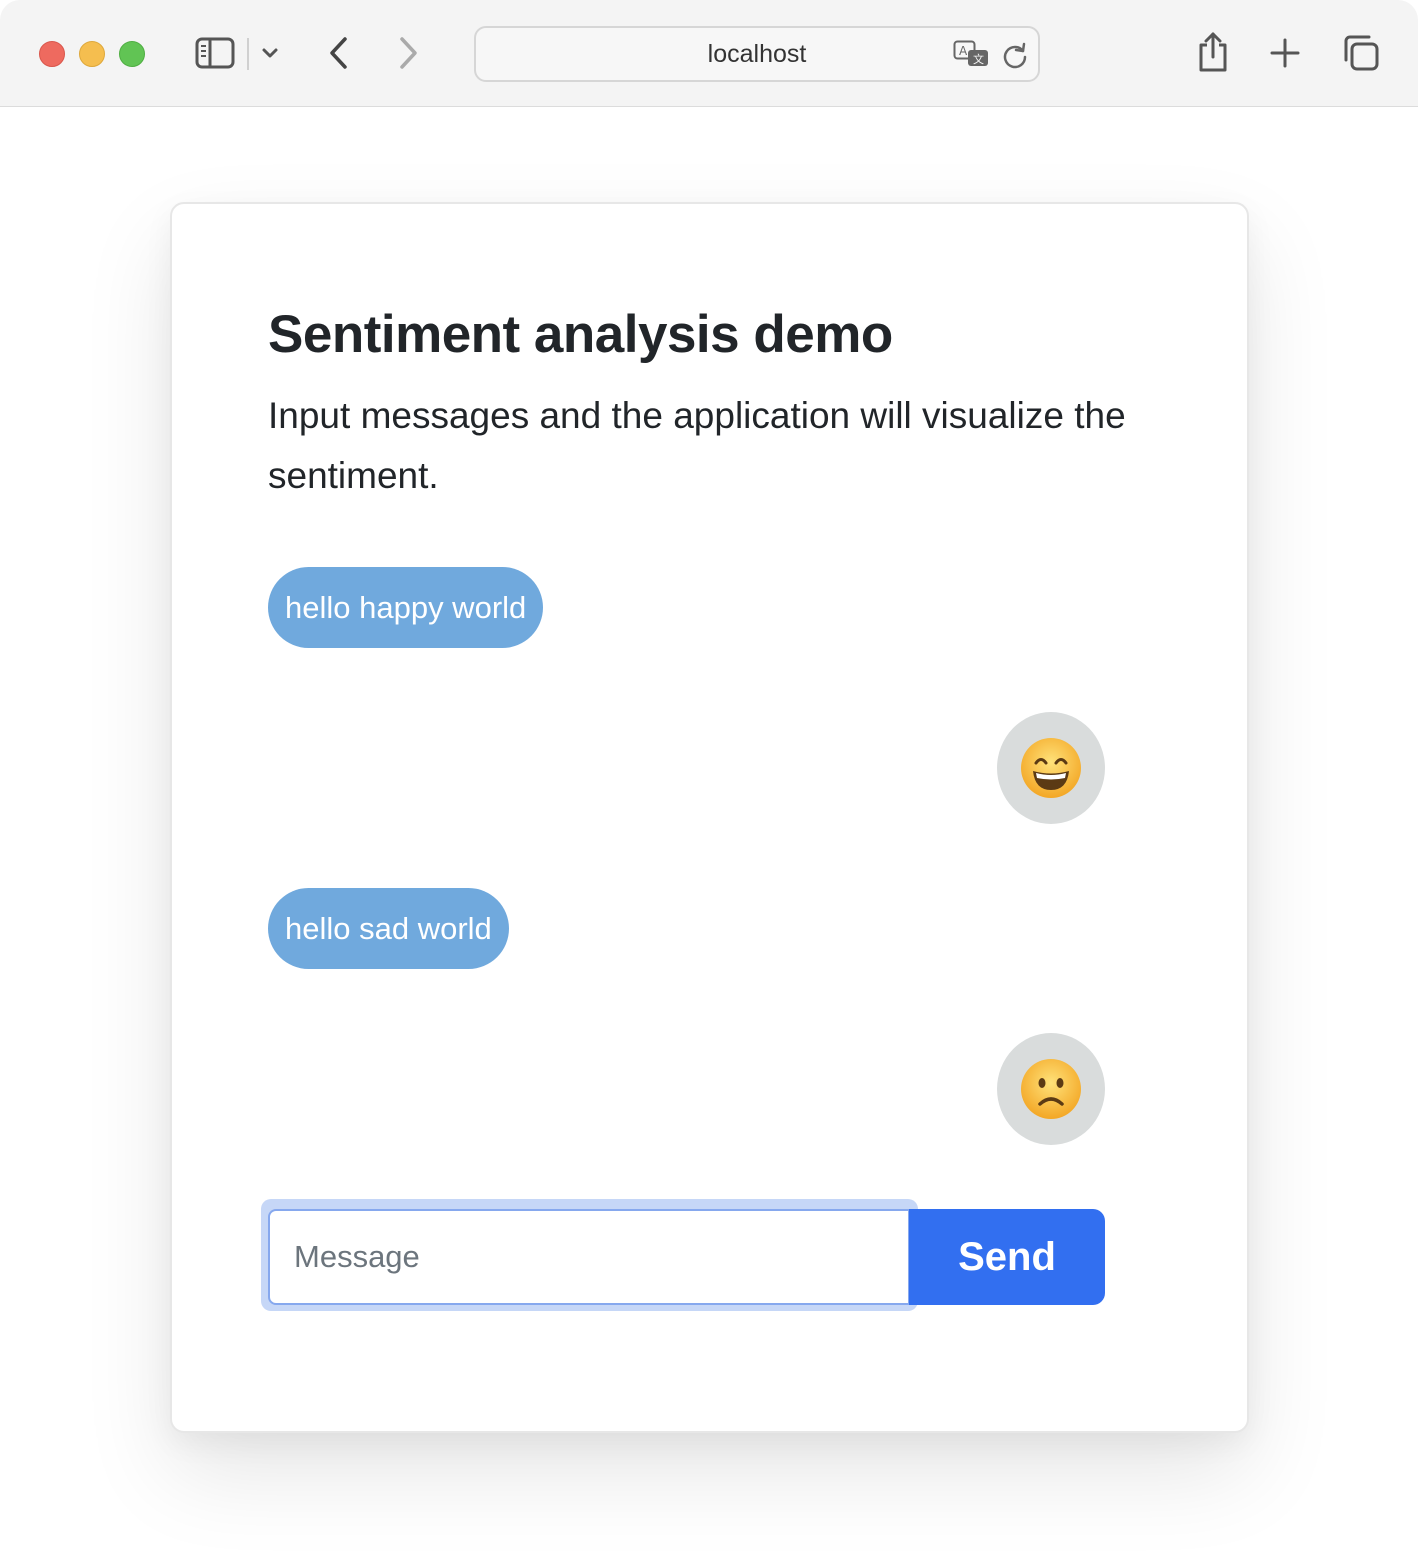 The height and width of the screenshot is (1558, 1418). What do you see at coordinates (580, 334) in the screenshot?
I see `page-title: Sentiment analysis demo` at bounding box center [580, 334].